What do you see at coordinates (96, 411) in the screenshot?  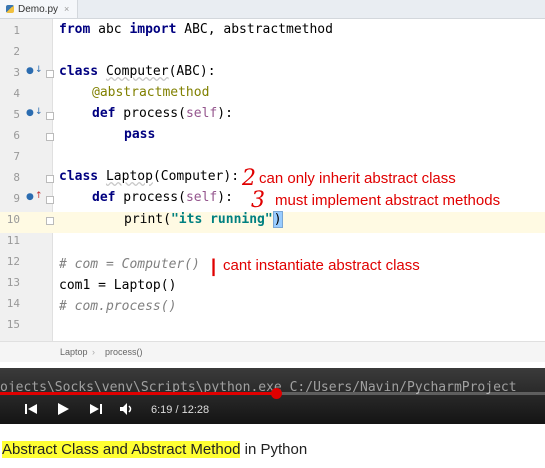 I see `next-icon` at bounding box center [96, 411].